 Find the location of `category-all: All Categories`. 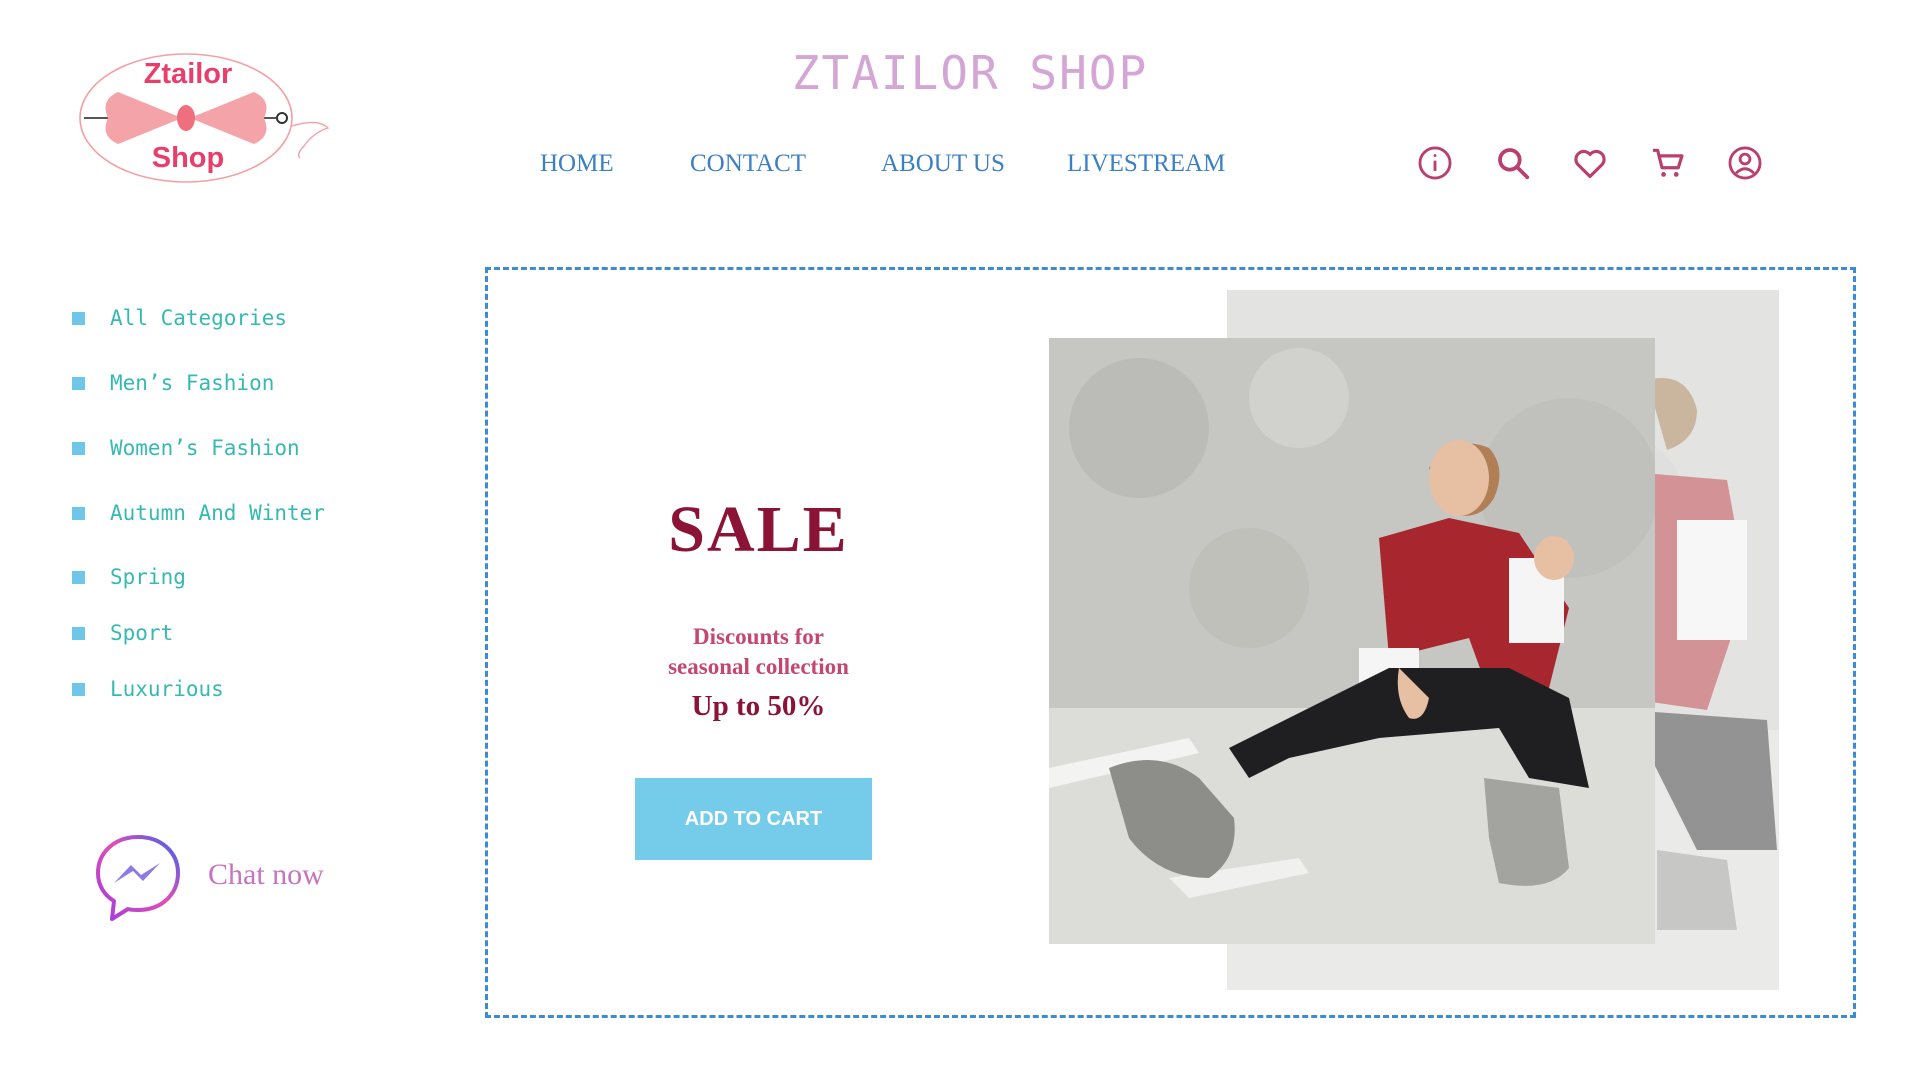

category-all: All Categories is located at coordinates (179, 318).